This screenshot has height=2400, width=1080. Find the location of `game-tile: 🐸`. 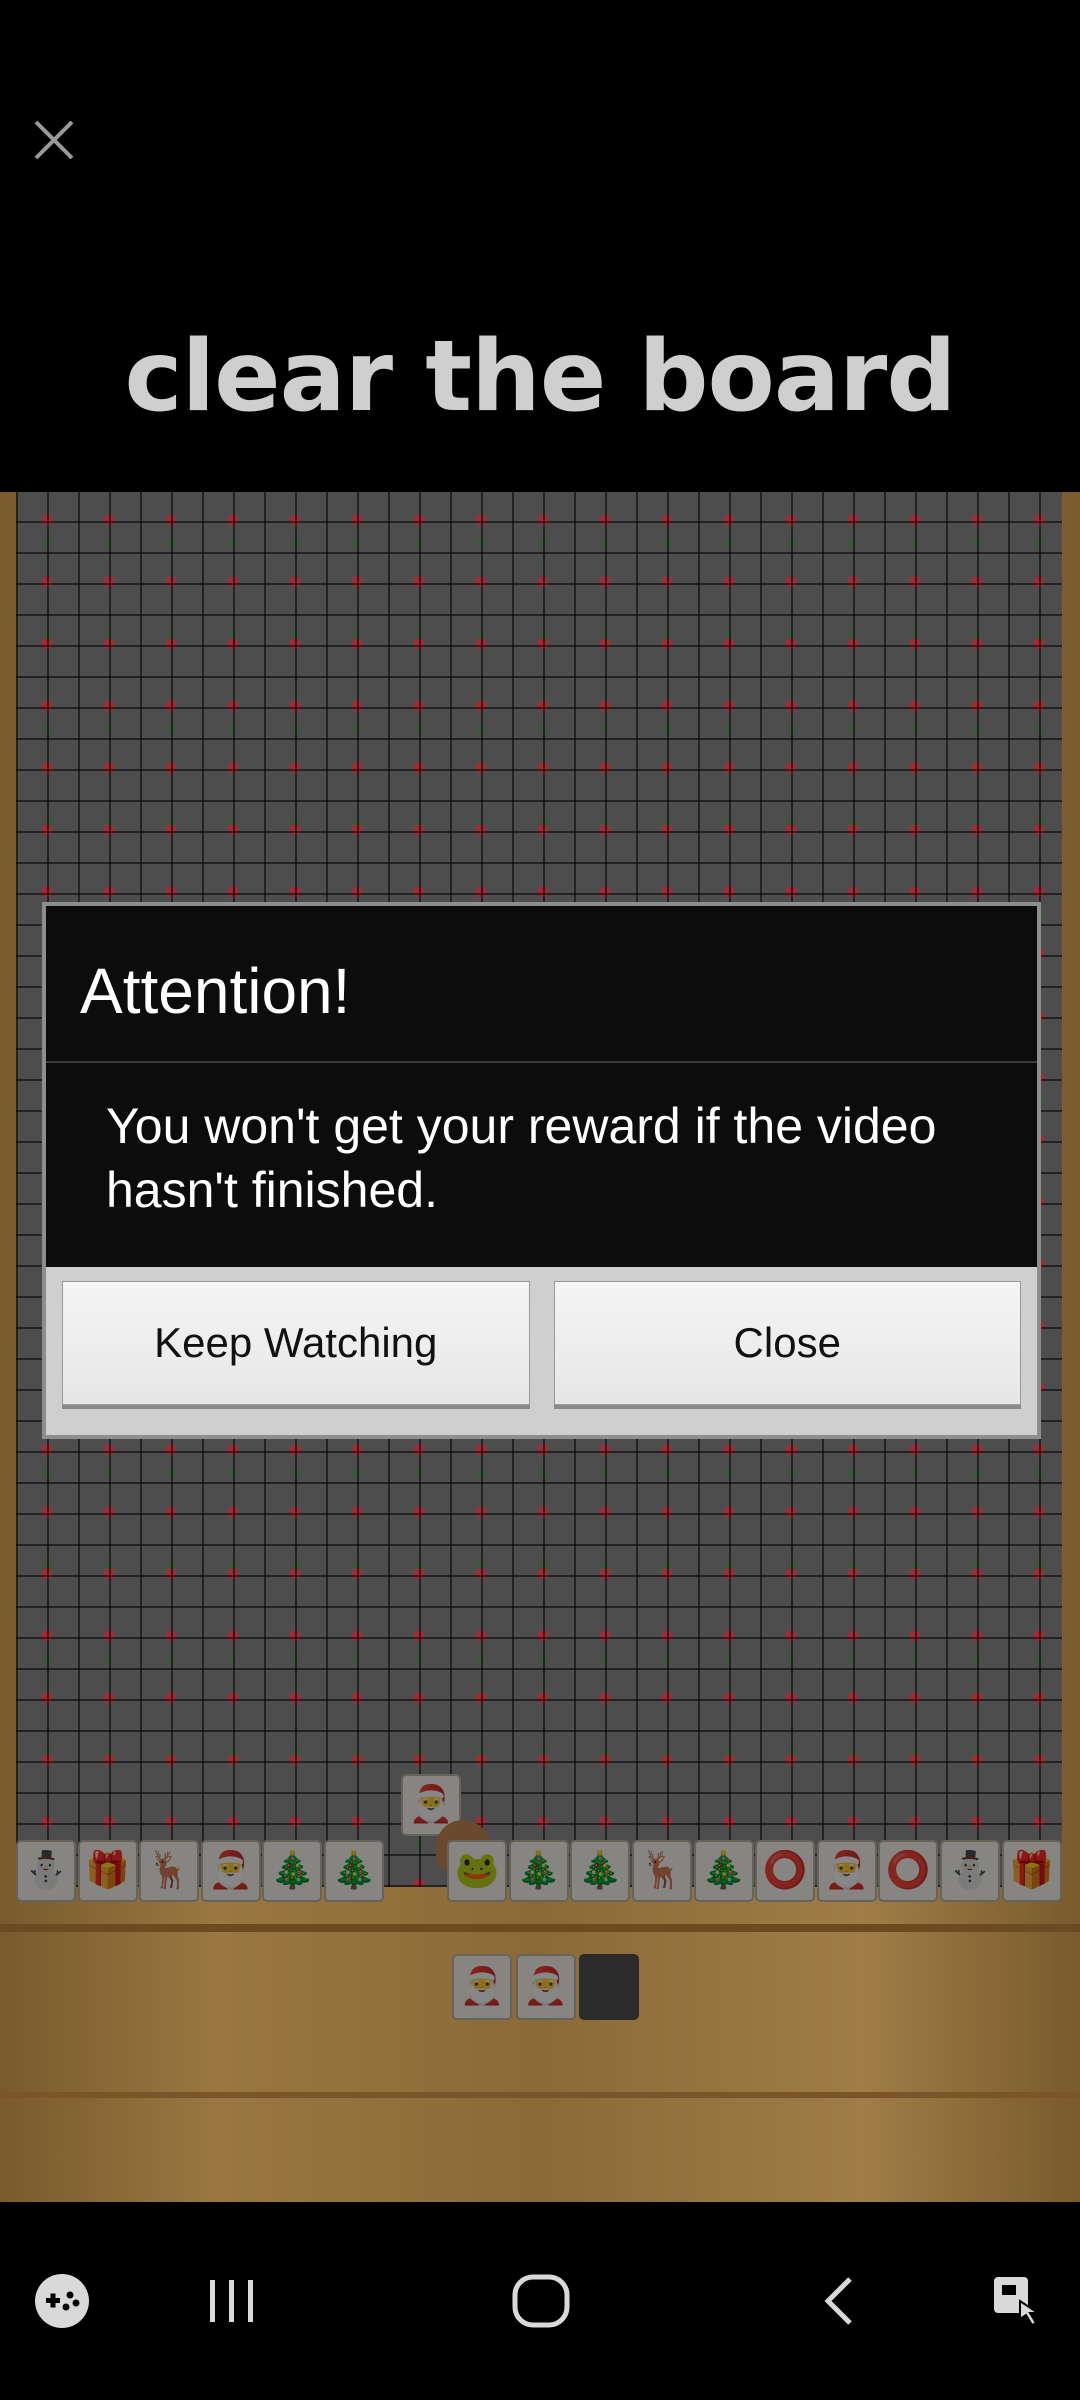

game-tile: 🐸 is located at coordinates (477, 1871).